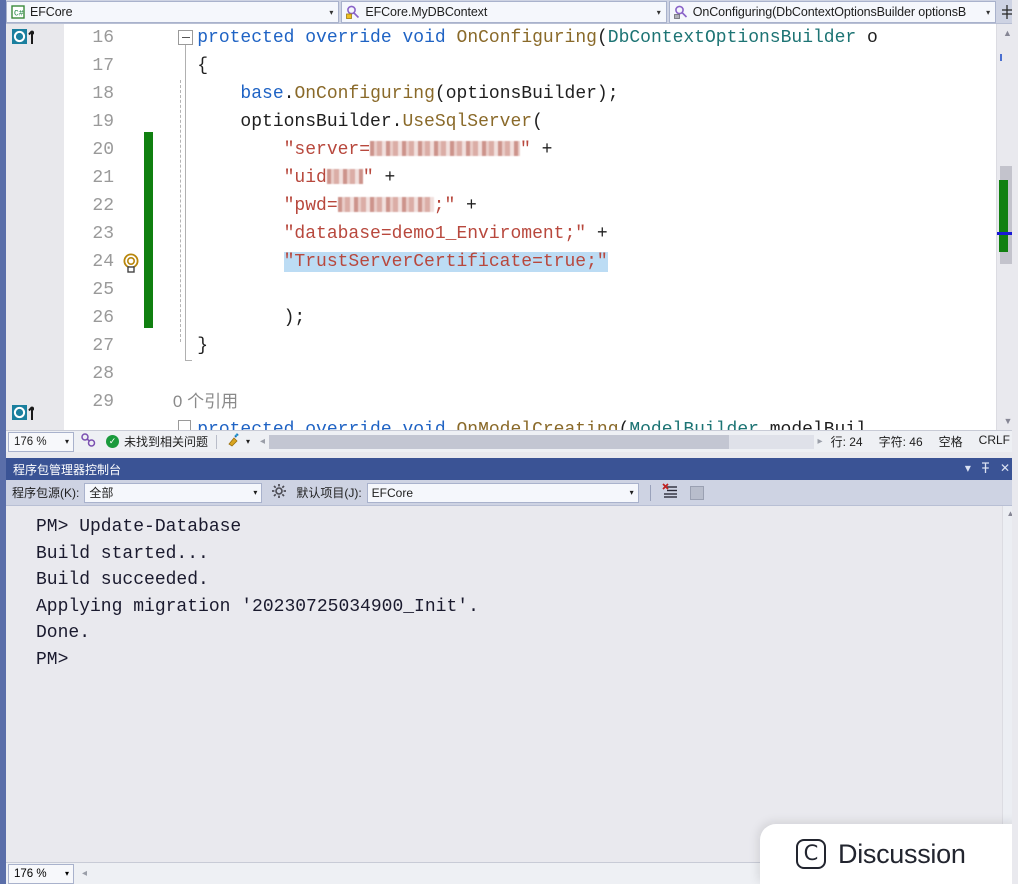  Describe the element at coordinates (812, 425) in the screenshot. I see `code-token: modelBuil` at that location.